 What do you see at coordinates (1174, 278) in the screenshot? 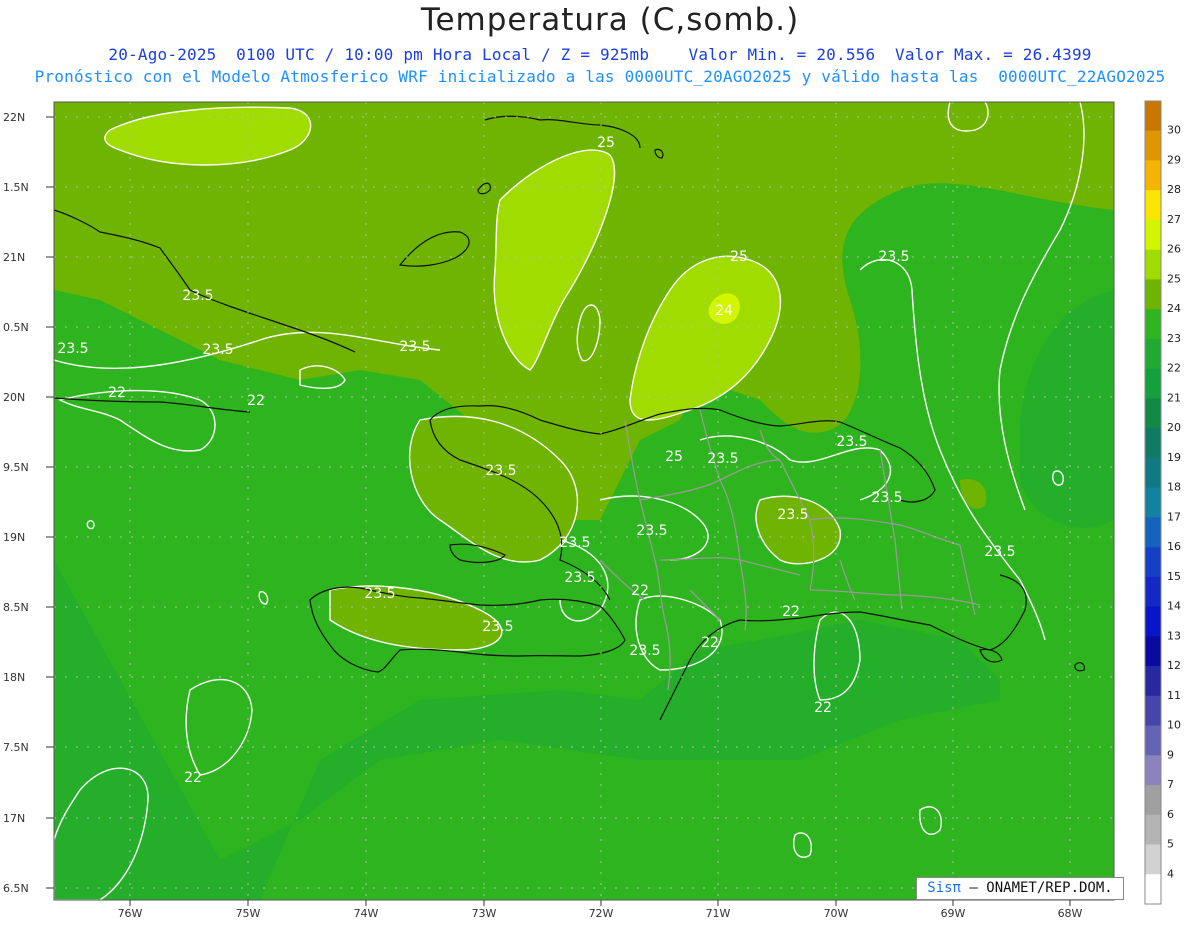
I see `colorbar-label: 25` at bounding box center [1174, 278].